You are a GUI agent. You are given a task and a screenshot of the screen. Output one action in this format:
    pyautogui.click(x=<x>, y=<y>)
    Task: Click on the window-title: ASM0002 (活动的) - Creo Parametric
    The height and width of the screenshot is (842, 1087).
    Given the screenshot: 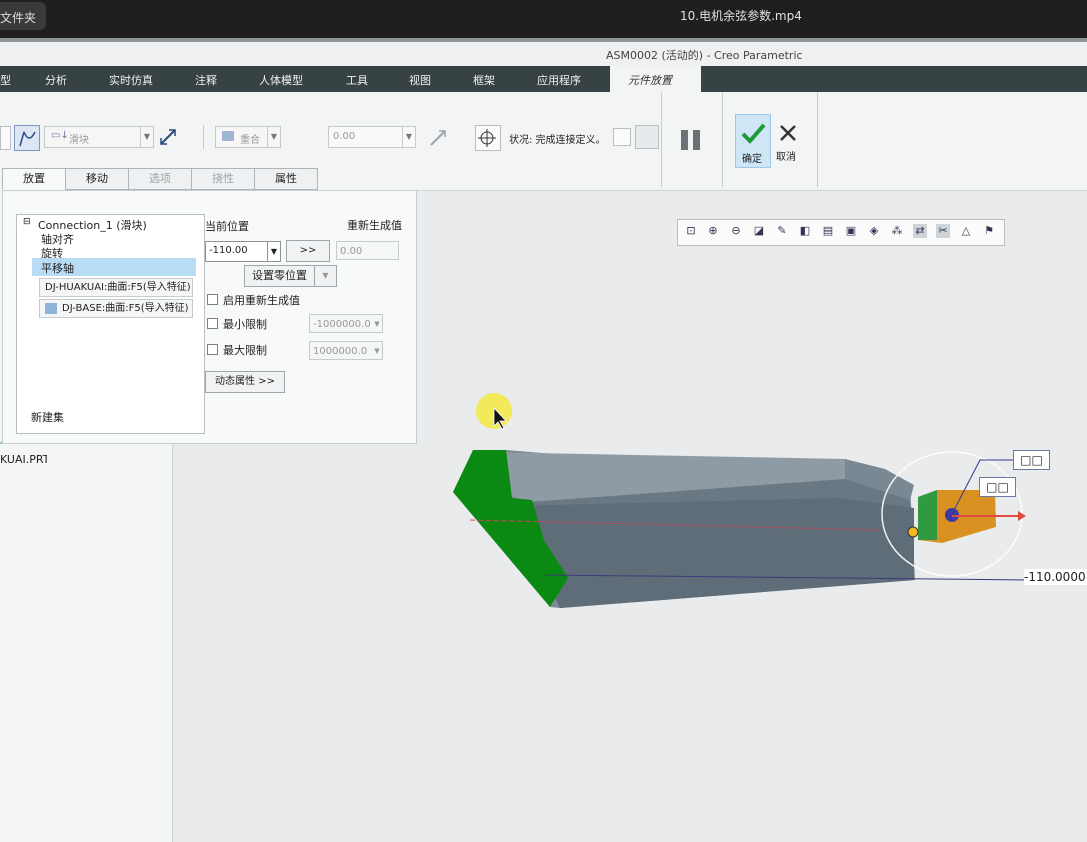 What is the action you would take?
    pyautogui.click(x=704, y=55)
    